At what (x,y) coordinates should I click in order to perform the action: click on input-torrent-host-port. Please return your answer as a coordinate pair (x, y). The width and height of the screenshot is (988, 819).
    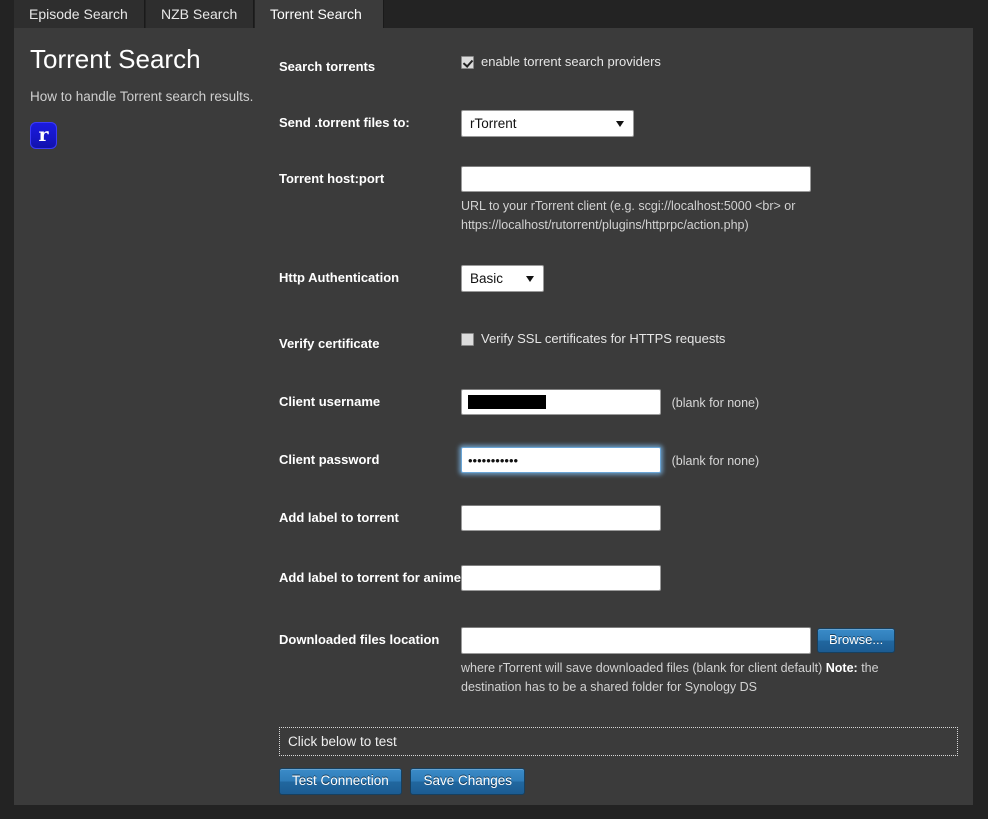
    Looking at the image, I should click on (636, 179).